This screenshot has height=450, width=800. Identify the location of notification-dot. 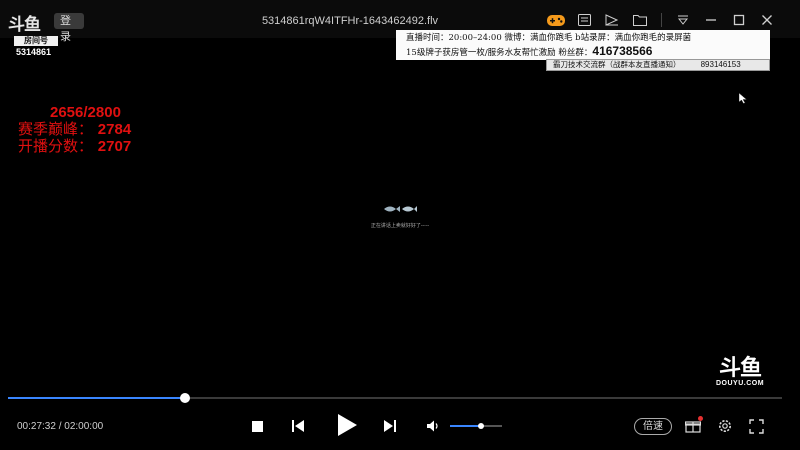
(700, 418).